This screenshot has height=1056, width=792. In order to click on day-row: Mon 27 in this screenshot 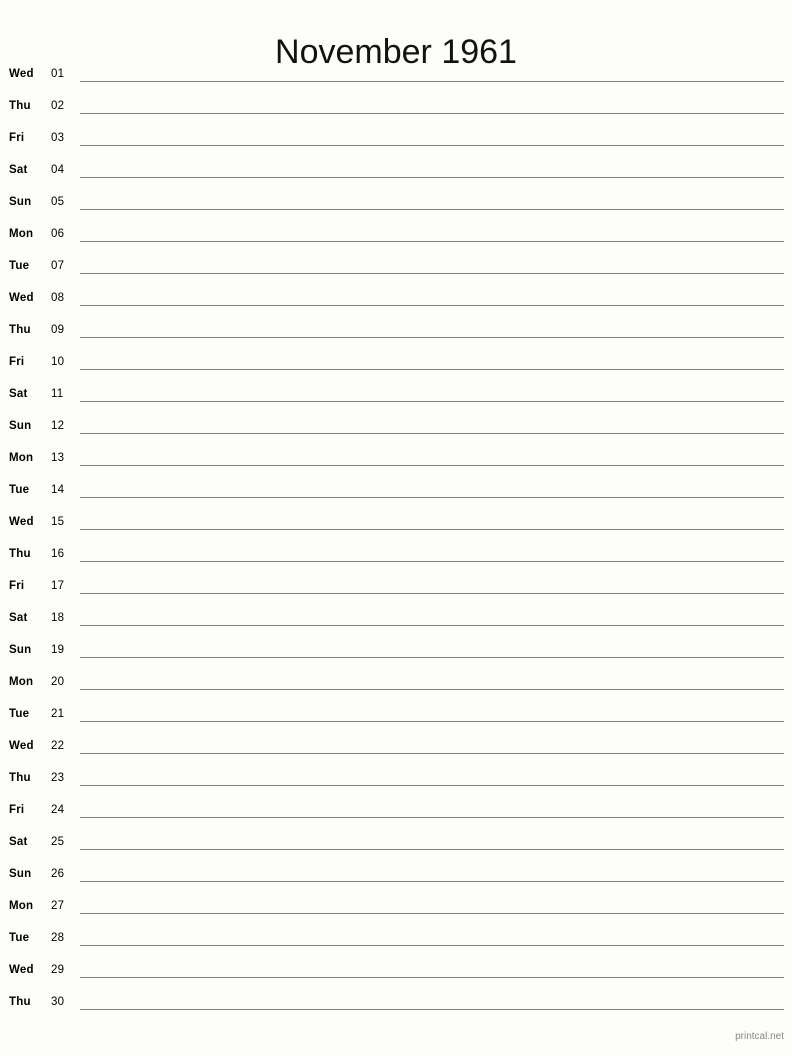, I will do `click(396, 908)`.